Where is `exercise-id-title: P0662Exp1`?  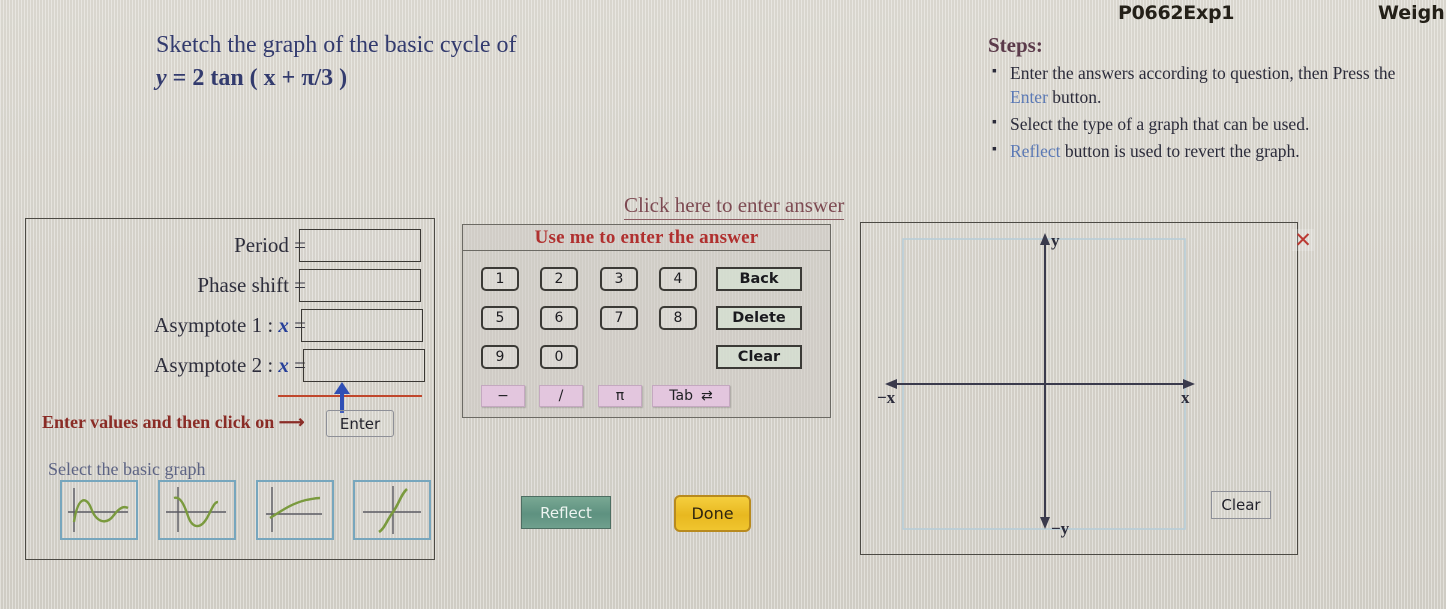
exercise-id-title: P0662Exp1 is located at coordinates (1176, 13).